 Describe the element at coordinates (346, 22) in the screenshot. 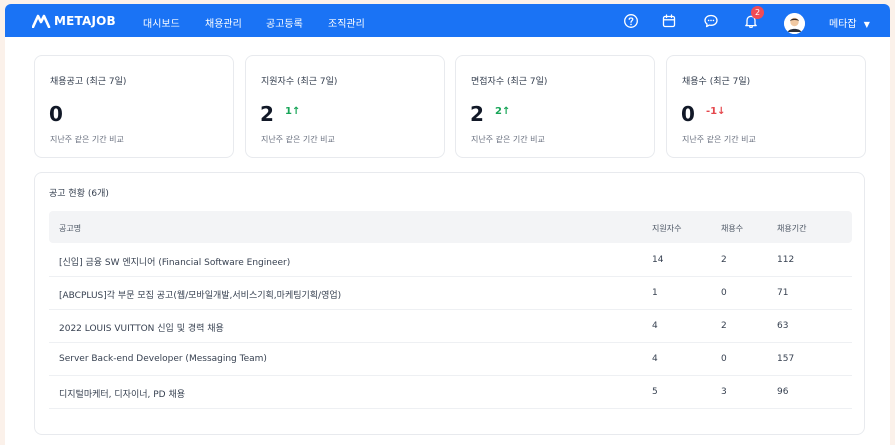

I see `nav-organization-management: 조직관리` at that location.